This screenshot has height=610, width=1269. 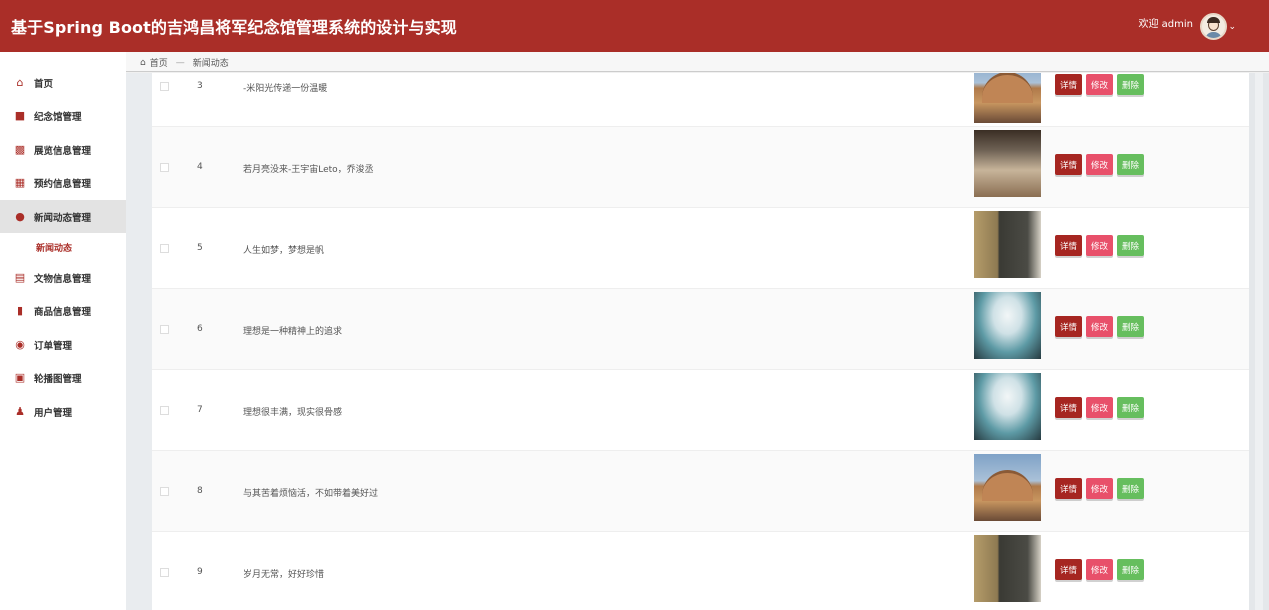 I want to click on sidebar-item-home: ⌂ 首页, so click(x=63, y=82).